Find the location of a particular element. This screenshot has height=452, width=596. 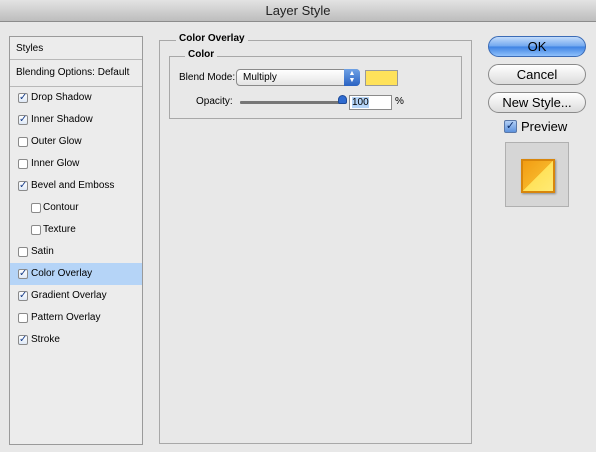

inner-shadow-checkbox: ✓ is located at coordinates (23, 120).